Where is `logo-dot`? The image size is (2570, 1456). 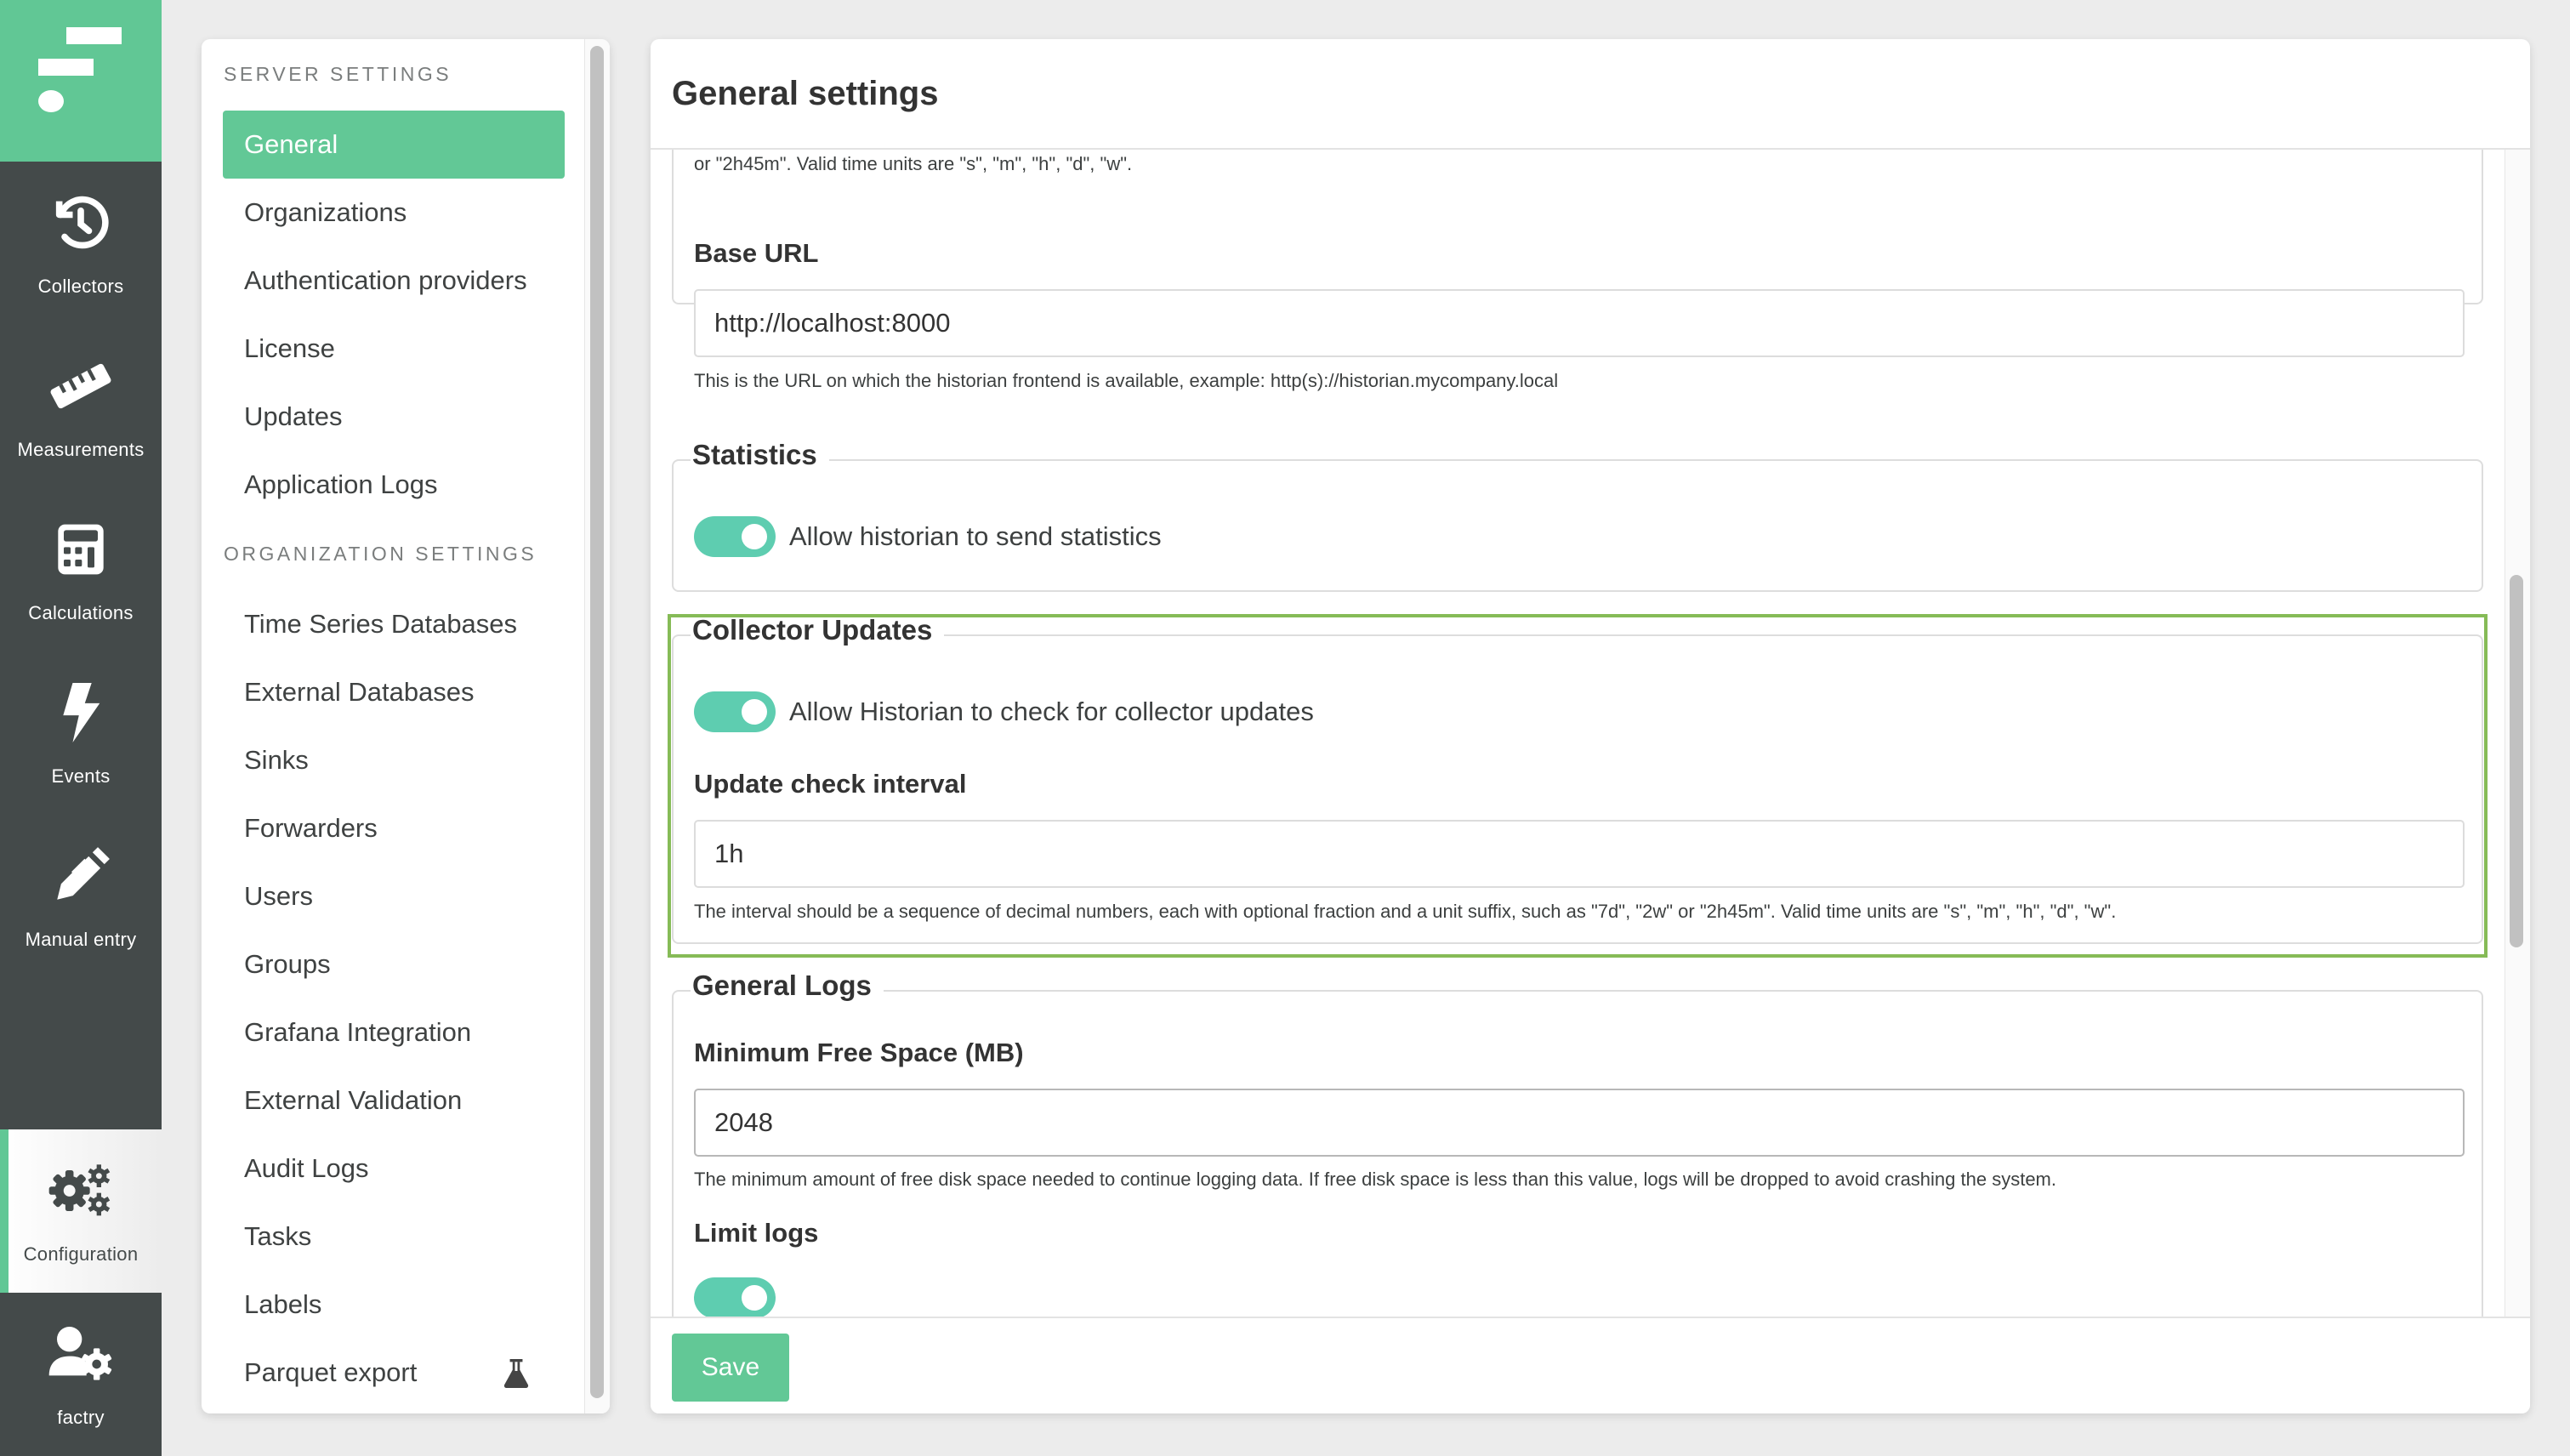 logo-dot is located at coordinates (51, 101).